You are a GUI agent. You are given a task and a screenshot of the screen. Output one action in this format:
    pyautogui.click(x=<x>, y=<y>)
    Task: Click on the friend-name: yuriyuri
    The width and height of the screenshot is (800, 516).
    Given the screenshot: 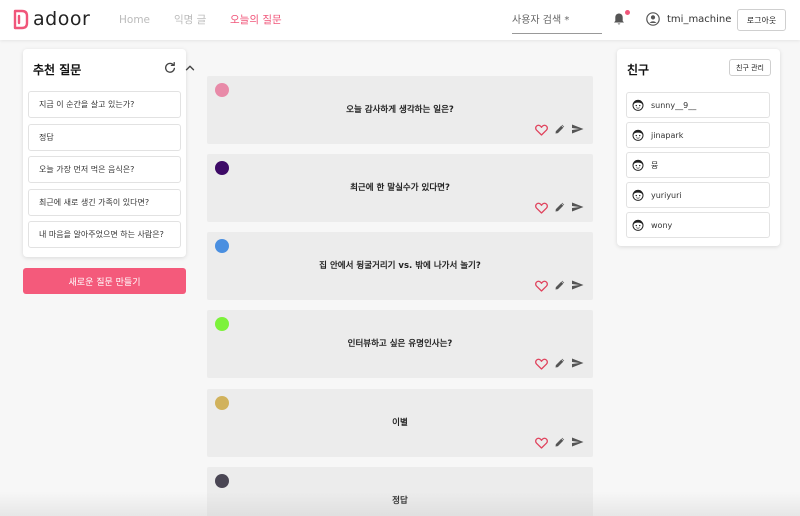 What is the action you would take?
    pyautogui.click(x=666, y=195)
    